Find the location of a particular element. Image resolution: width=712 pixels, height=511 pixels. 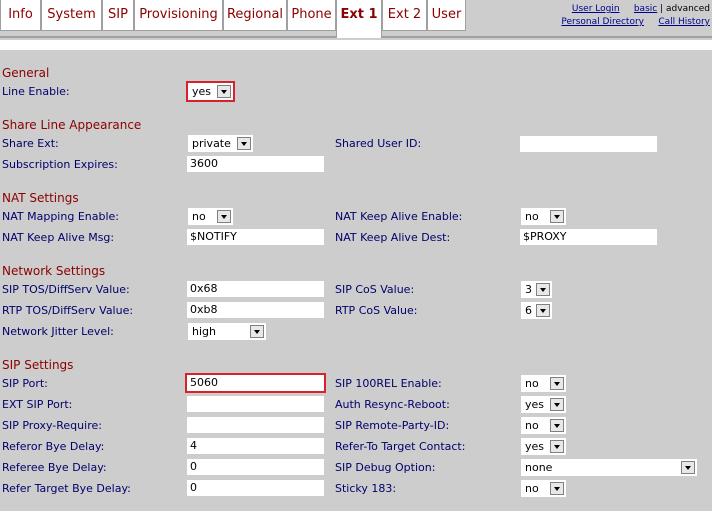

line-enable-value: yes is located at coordinates (202, 91).